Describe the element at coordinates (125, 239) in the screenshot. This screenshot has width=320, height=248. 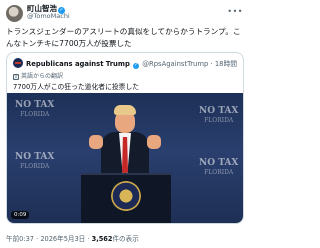
I see `views-label: 件の表示` at that location.